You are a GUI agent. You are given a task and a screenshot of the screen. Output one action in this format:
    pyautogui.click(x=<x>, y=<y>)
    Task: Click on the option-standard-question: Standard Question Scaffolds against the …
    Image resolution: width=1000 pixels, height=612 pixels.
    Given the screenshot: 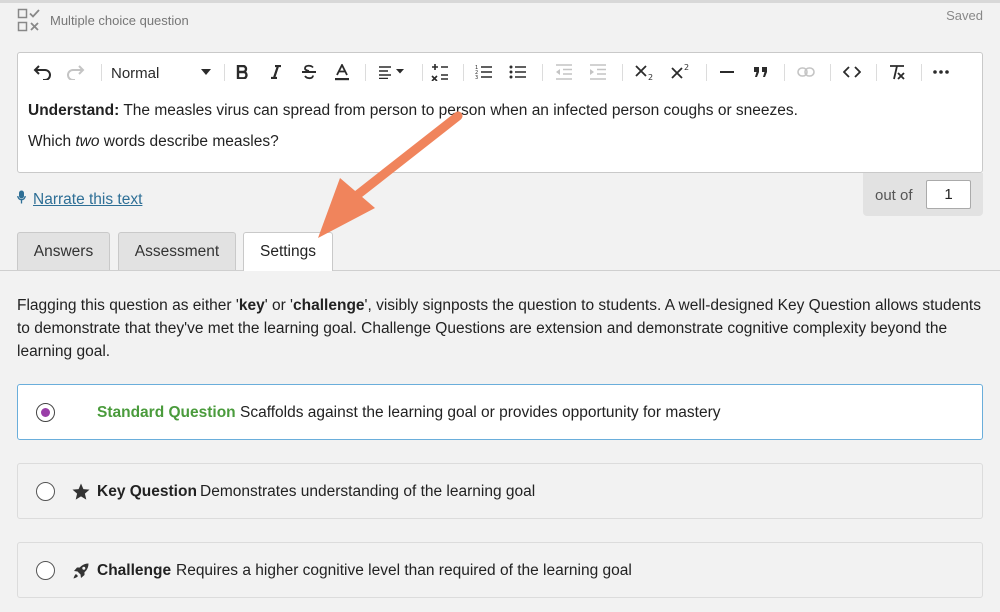 What is the action you would take?
    pyautogui.click(x=500, y=412)
    